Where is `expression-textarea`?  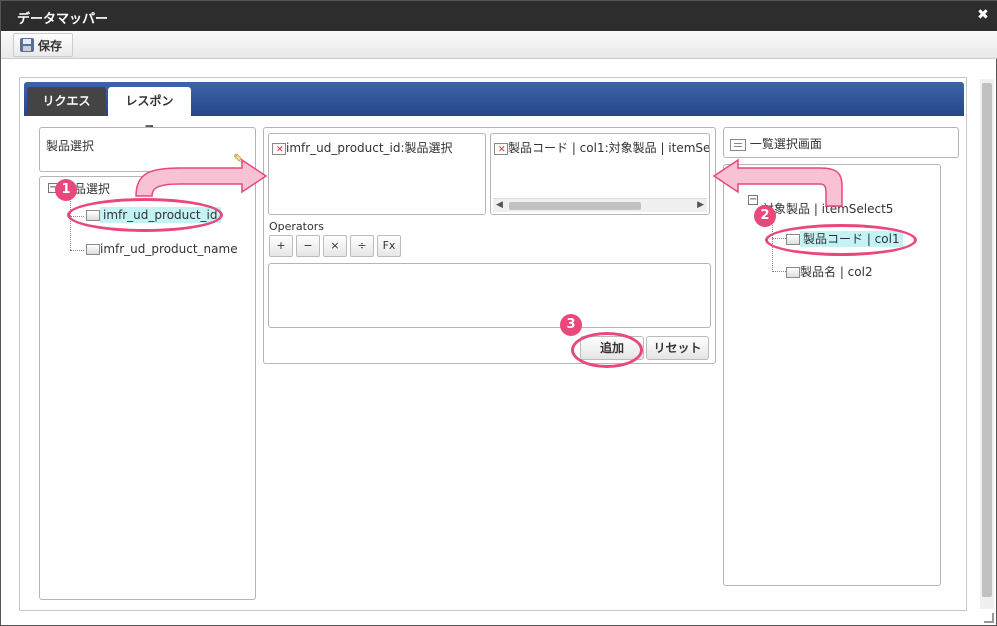 expression-textarea is located at coordinates (489, 295).